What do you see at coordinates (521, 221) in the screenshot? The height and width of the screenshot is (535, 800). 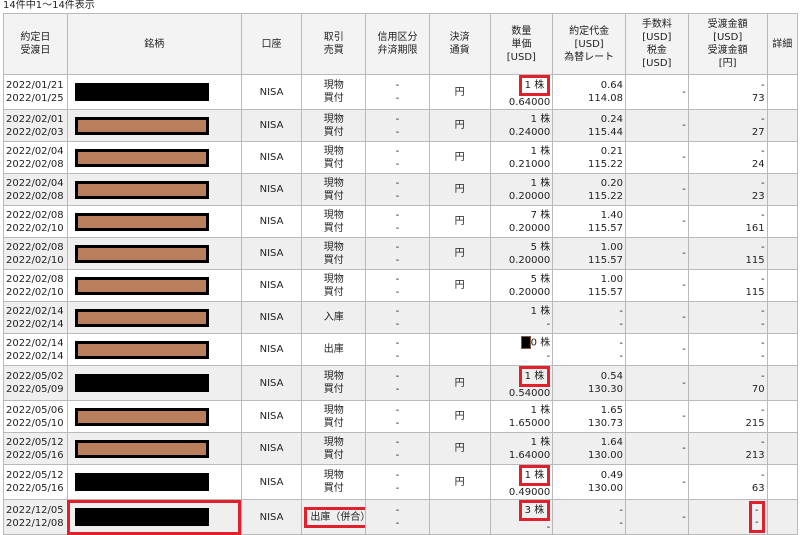 I see `qty-price-cell: 7 株 0.20000` at bounding box center [521, 221].